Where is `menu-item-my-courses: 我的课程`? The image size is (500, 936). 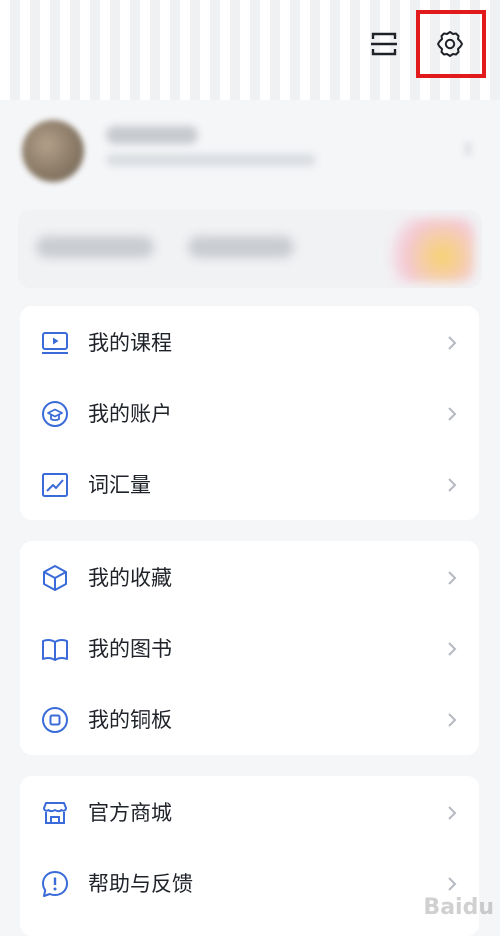 menu-item-my-courses: 我的课程 is located at coordinates (249, 342).